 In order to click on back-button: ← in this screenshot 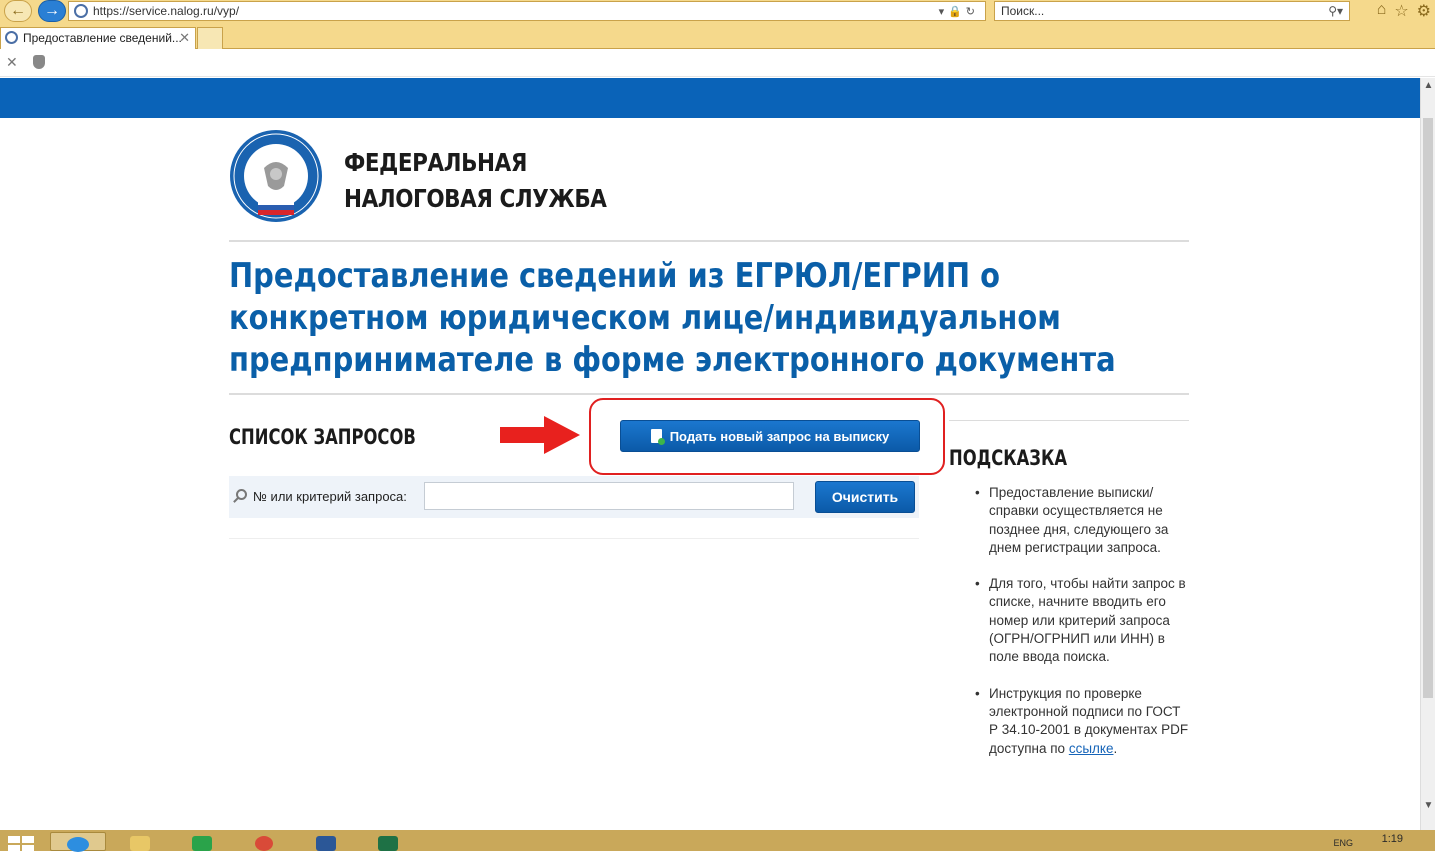, I will do `click(18, 11)`.